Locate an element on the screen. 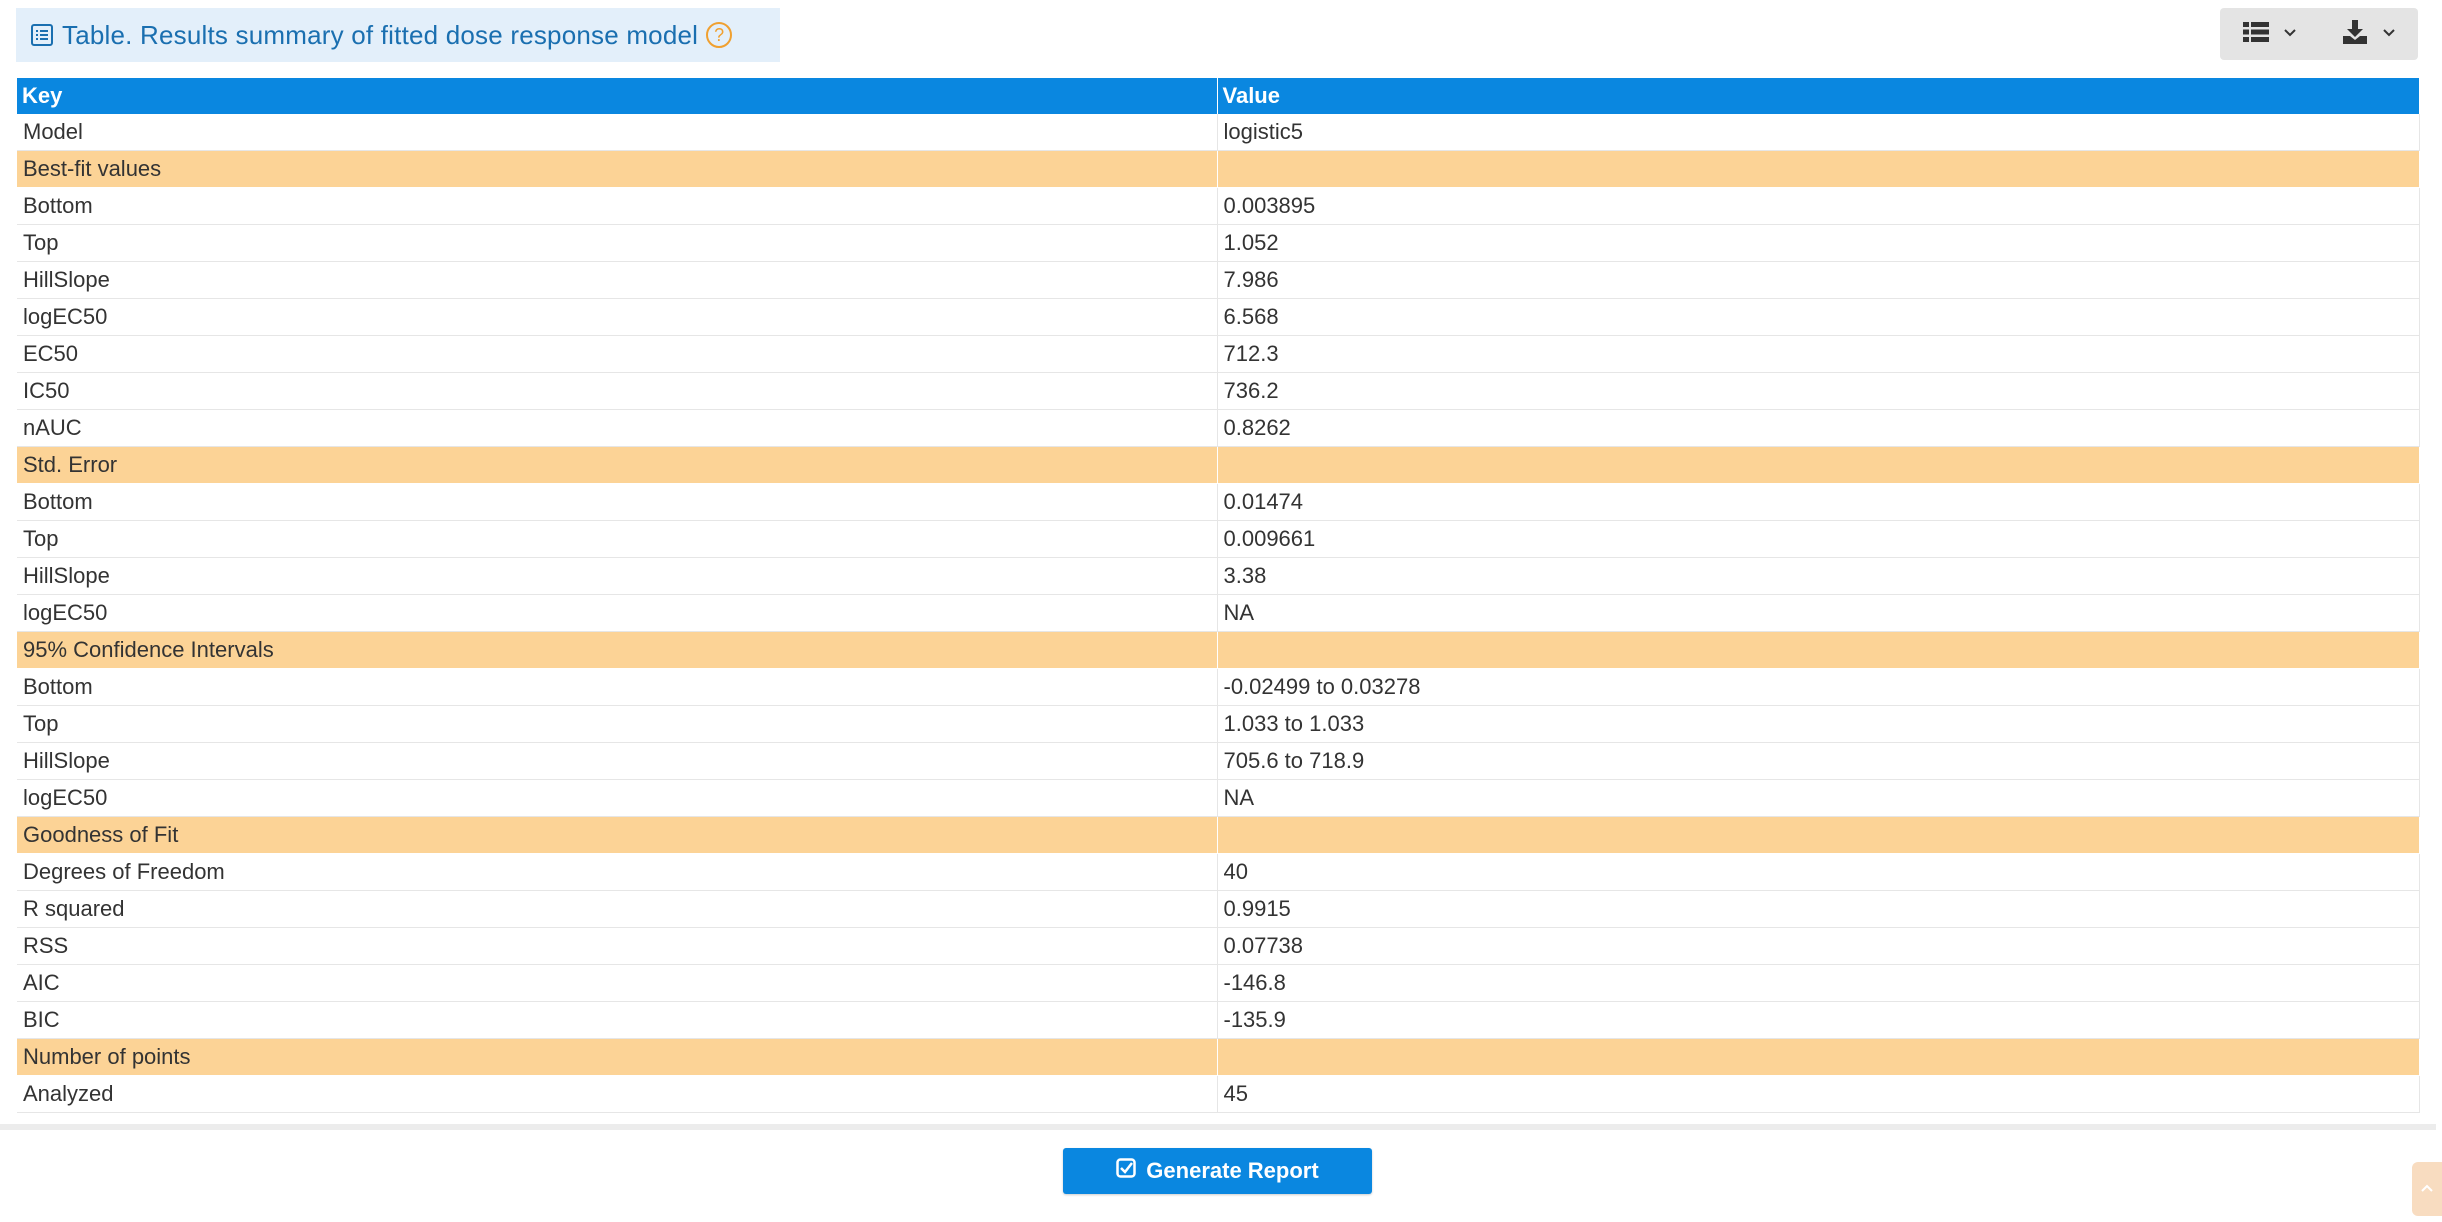 This screenshot has width=2442, height=1222. value-cell: 0.01474 is located at coordinates (1818, 502).